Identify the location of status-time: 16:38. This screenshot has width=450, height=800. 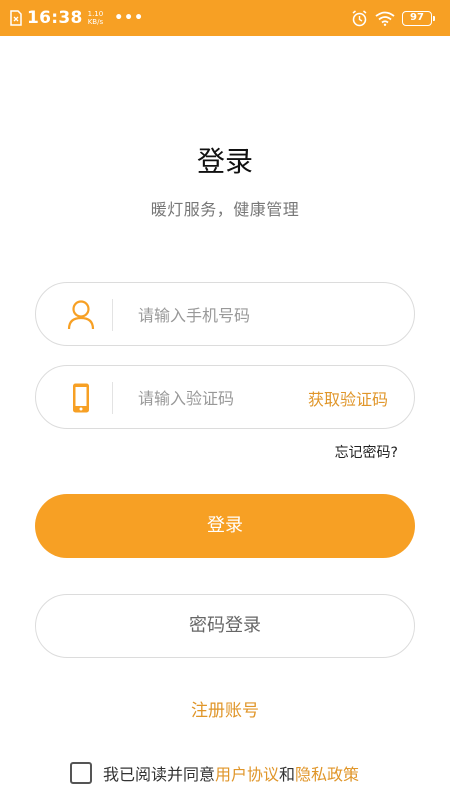
(55, 18).